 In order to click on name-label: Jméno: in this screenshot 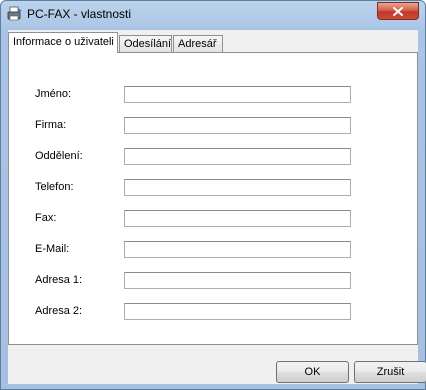, I will do `click(53, 94)`.